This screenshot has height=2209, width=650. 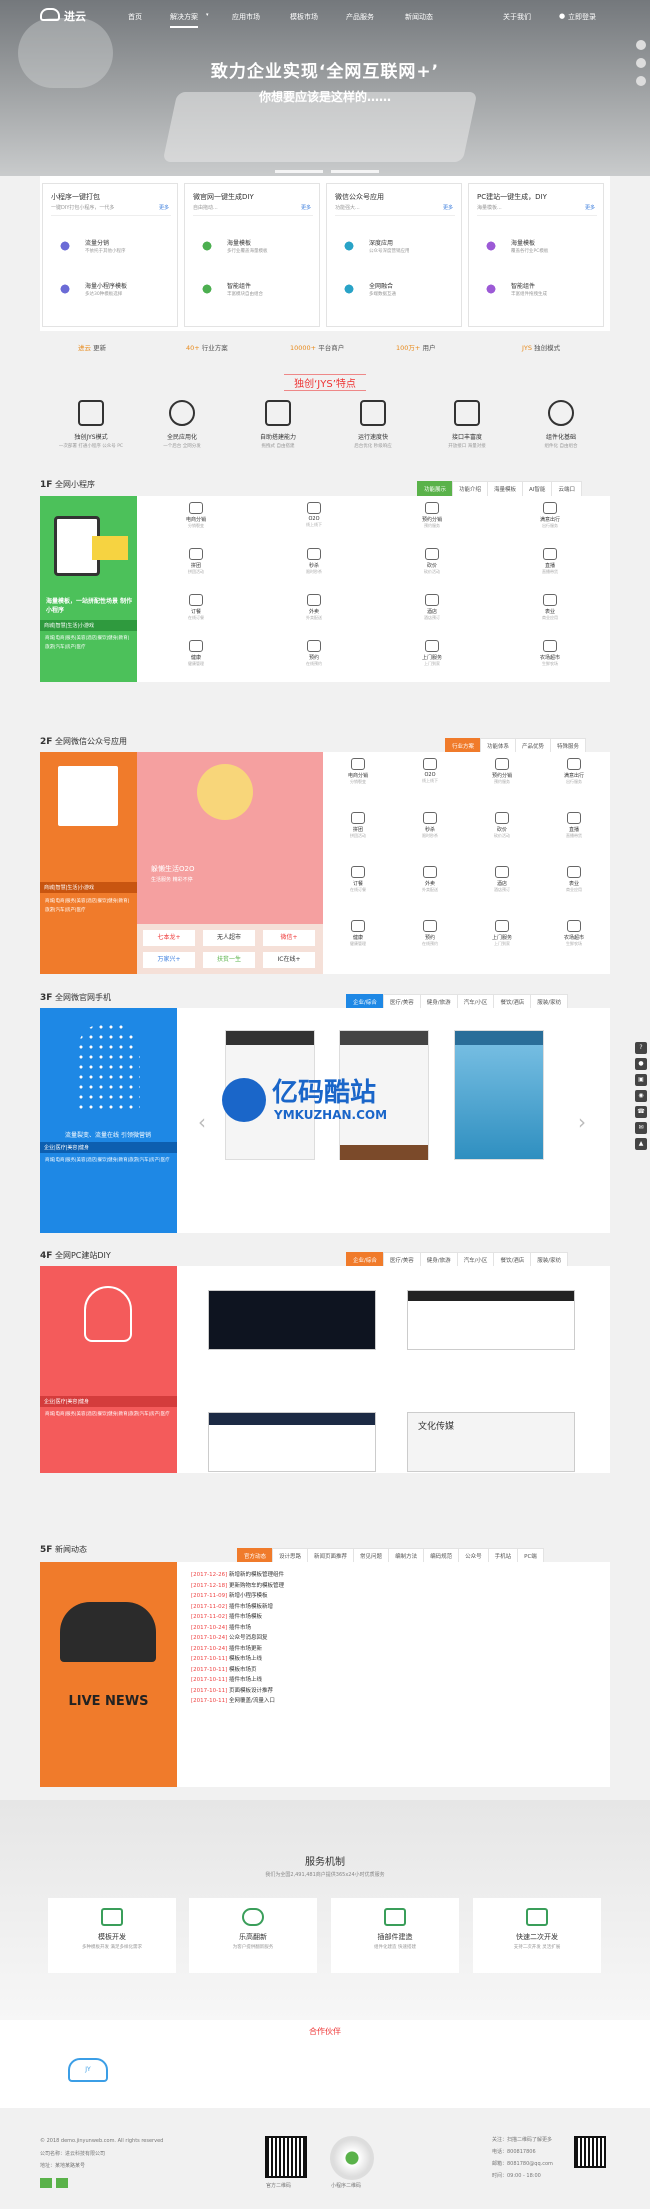 What do you see at coordinates (641, 1080) in the screenshot?
I see `cart-icon: ▣` at bounding box center [641, 1080].